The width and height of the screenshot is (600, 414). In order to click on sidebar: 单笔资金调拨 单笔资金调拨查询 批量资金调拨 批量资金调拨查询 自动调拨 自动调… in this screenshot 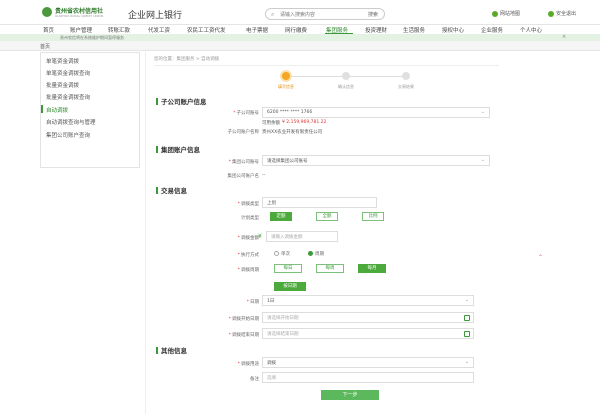, I will do `click(90, 110)`.